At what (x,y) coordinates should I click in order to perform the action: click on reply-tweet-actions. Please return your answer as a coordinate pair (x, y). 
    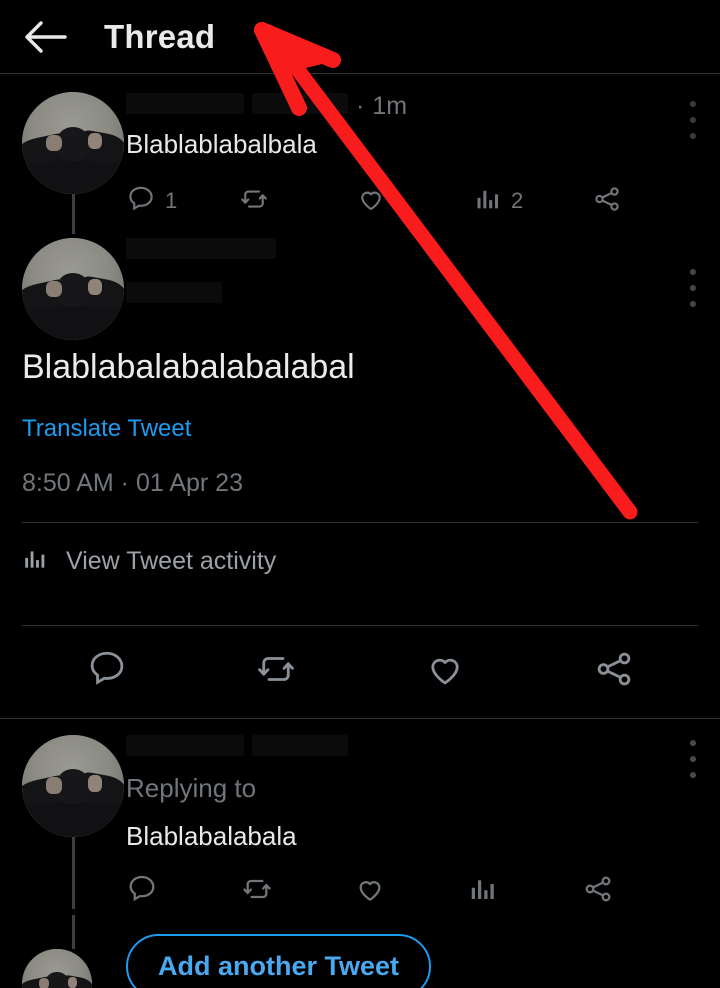
    Looking at the image, I should click on (407, 891).